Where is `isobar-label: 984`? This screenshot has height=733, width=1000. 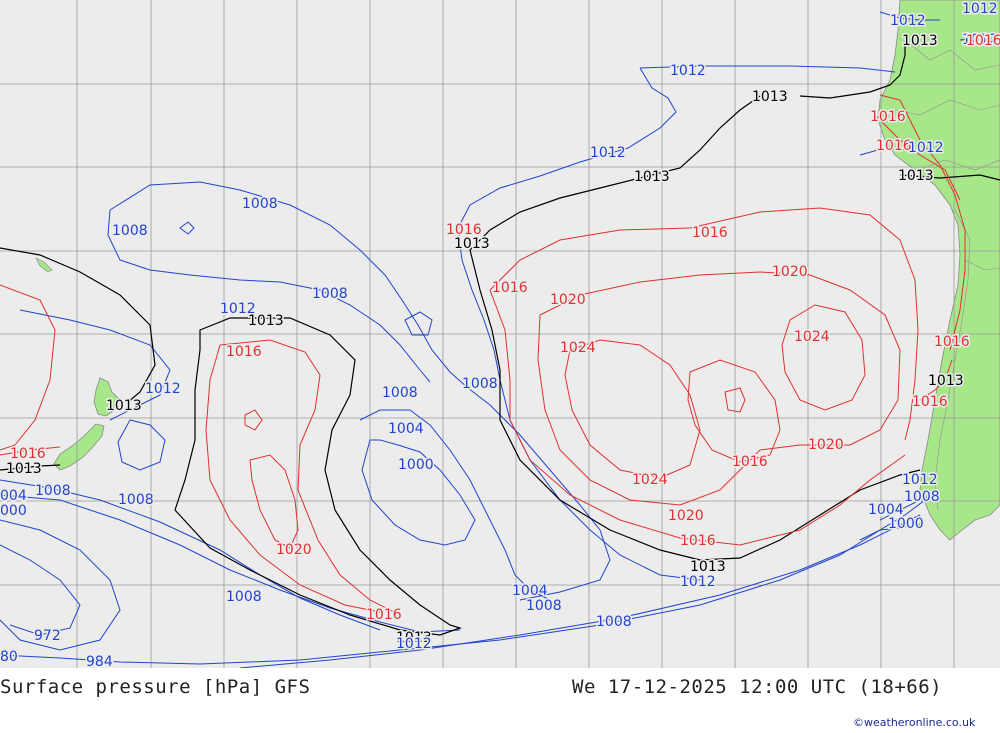
isobar-label: 984 is located at coordinates (99, 661).